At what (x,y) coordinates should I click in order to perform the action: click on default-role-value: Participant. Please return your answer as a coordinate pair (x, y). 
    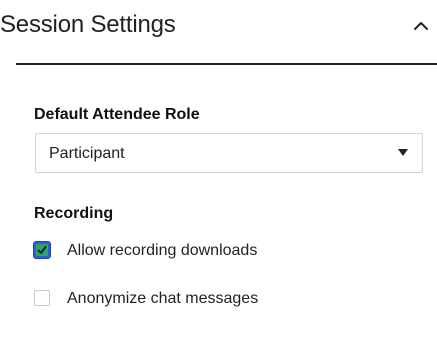
    Looking at the image, I should click on (87, 153).